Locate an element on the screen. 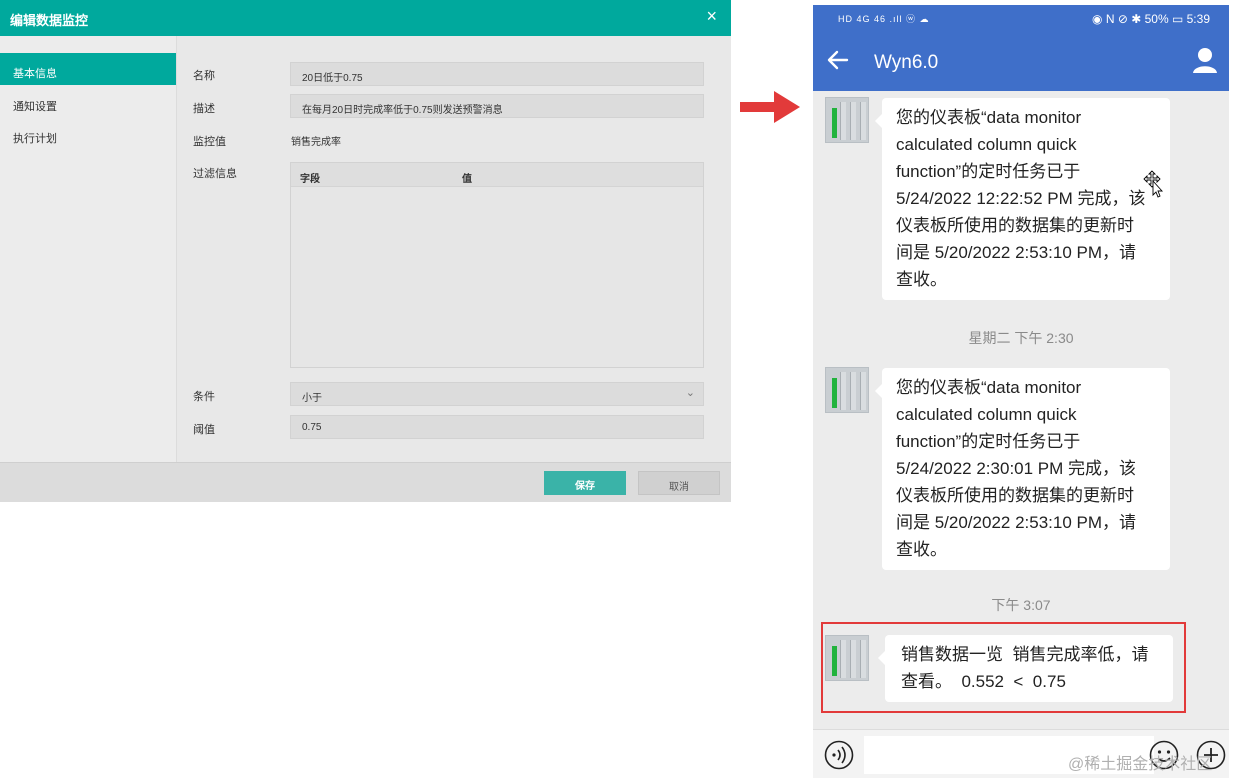 This screenshot has width=1233, height=778. save-button: 保存 is located at coordinates (585, 483).